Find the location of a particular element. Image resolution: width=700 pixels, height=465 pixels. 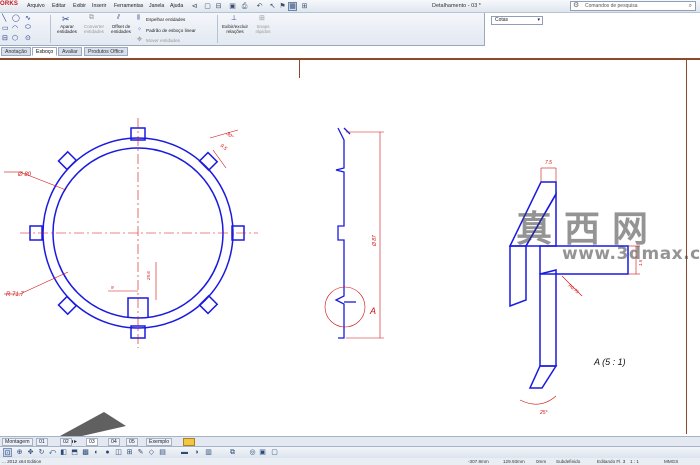

pin-icon: ⊲ is located at coordinates (194, 6).